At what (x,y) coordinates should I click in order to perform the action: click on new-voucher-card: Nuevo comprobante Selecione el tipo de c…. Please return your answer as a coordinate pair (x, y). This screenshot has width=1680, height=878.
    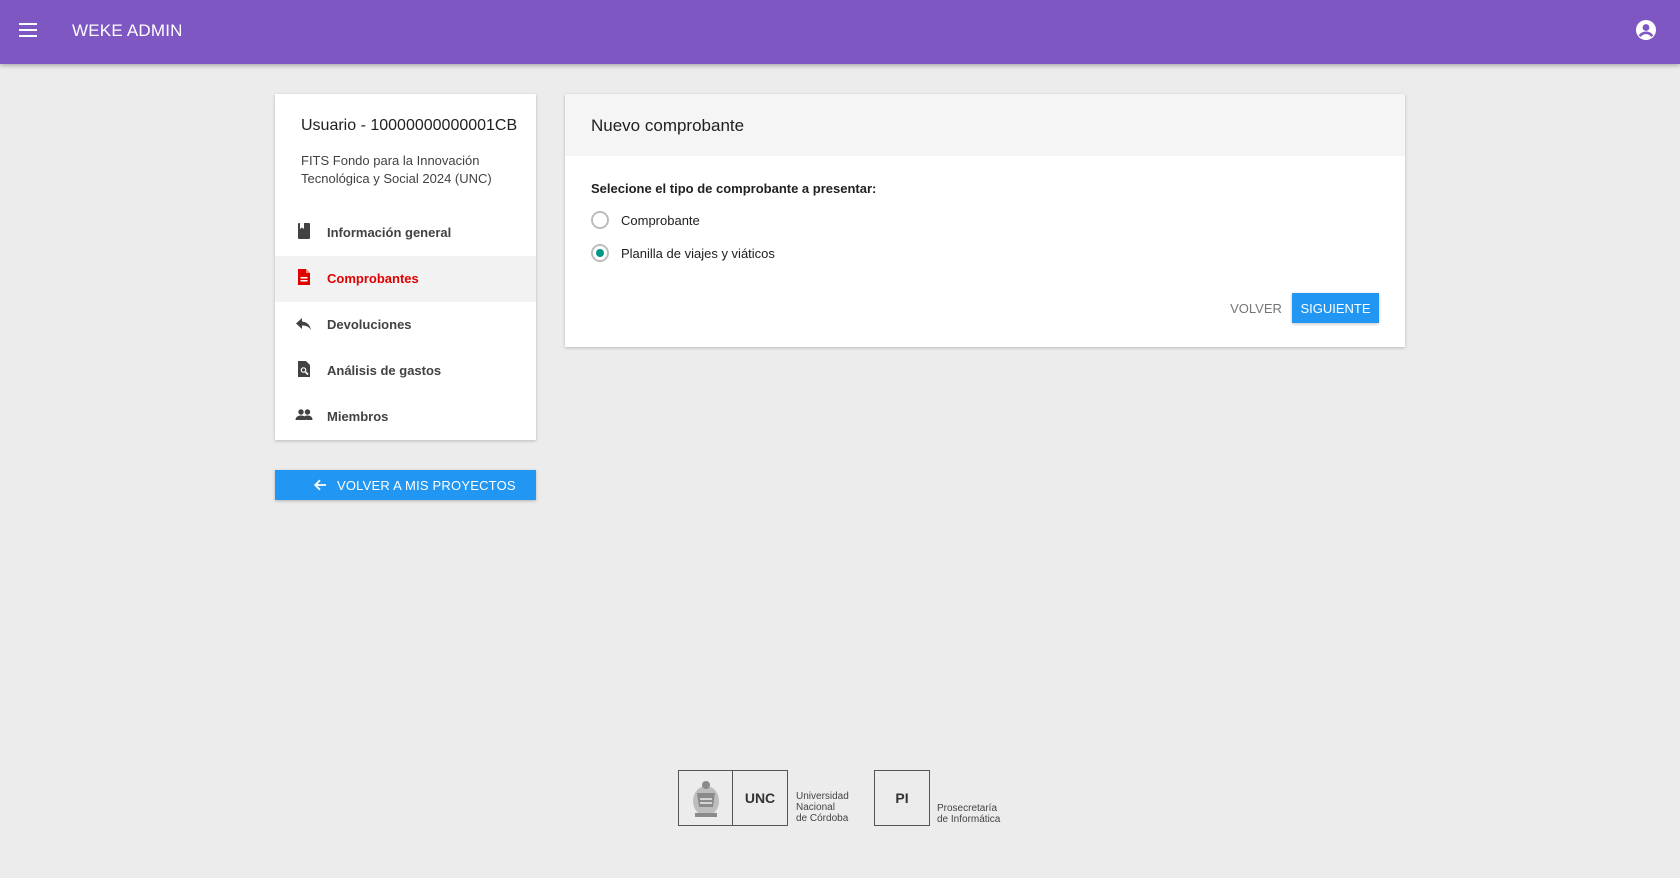
    Looking at the image, I should click on (985, 220).